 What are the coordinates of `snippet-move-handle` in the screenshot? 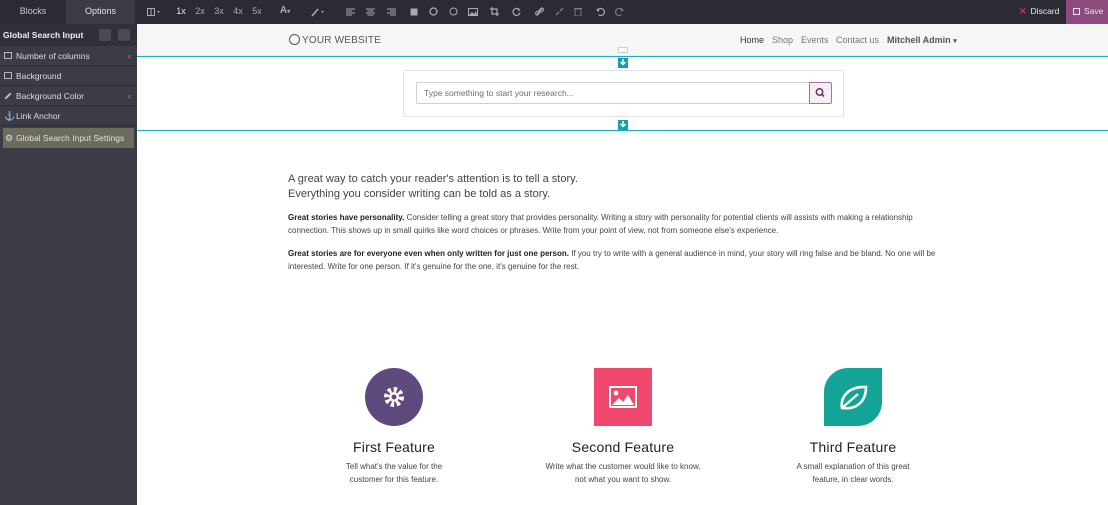 It's located at (623, 50).